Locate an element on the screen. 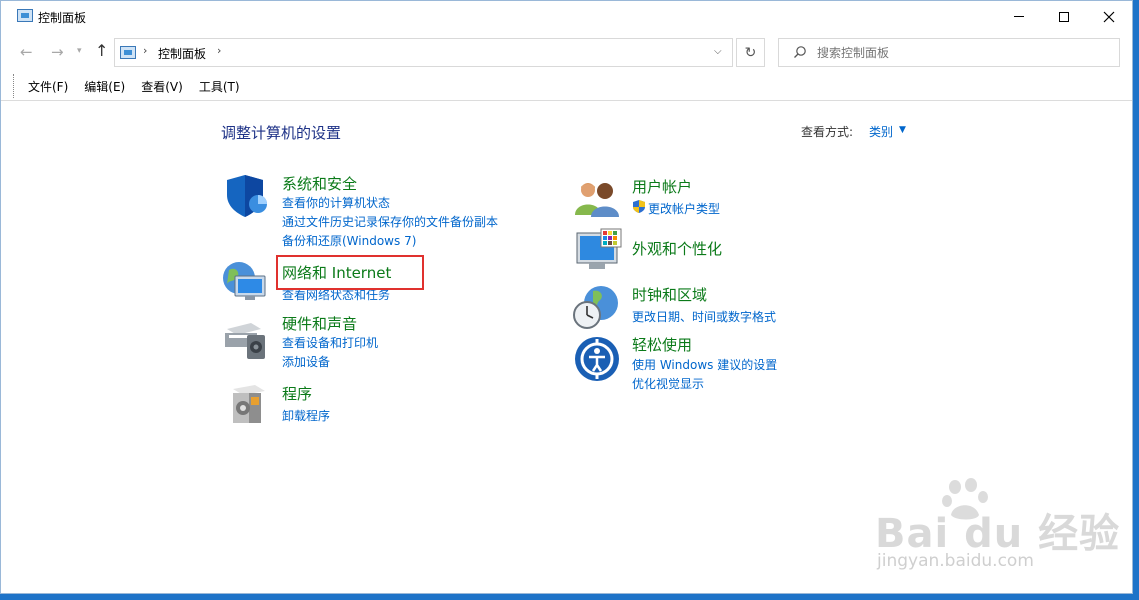  search-box is located at coordinates (949, 52).